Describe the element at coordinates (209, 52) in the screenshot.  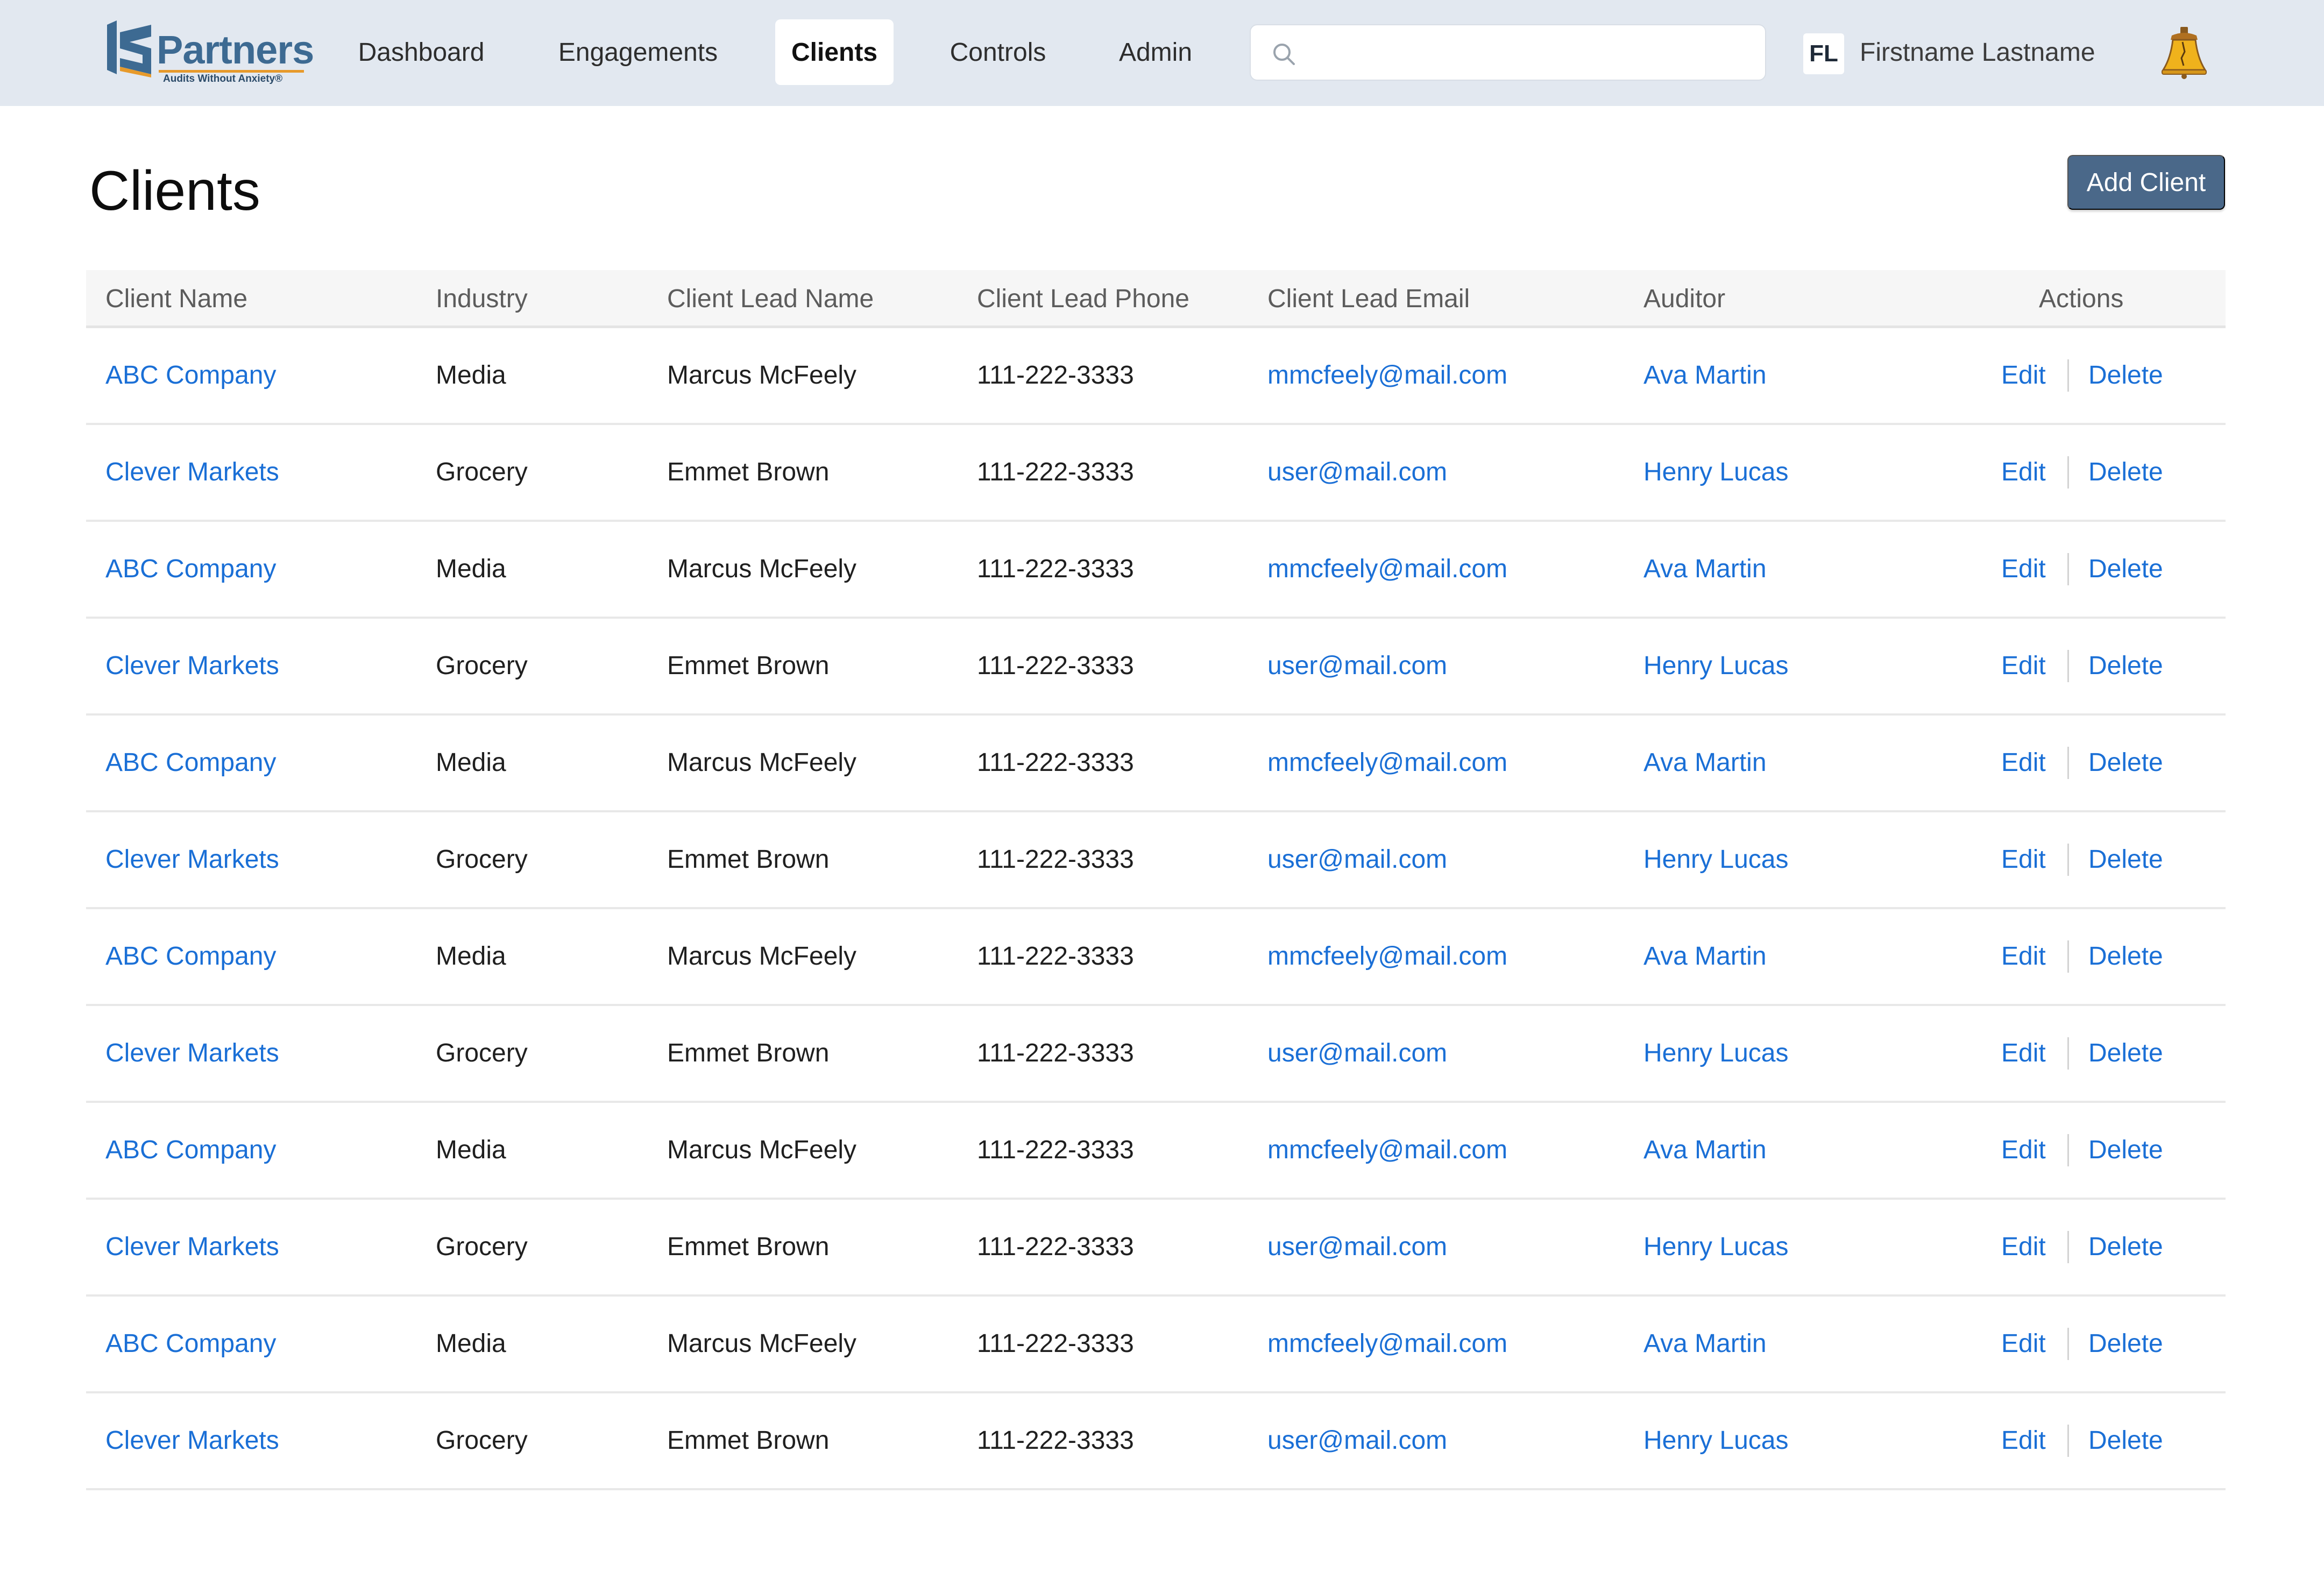
I see `partners-logo: Partners Audits Without Anxiety®` at that location.